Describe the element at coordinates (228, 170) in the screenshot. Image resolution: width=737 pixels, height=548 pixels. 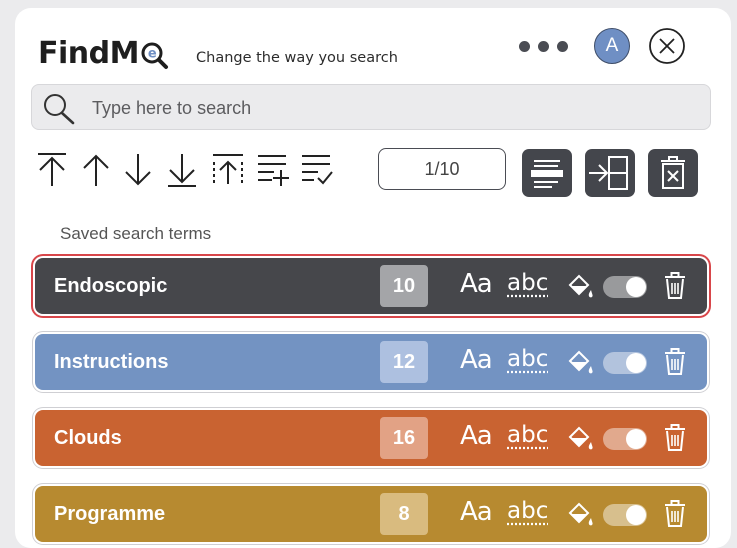
I see `scroll-to-top-icon` at that location.